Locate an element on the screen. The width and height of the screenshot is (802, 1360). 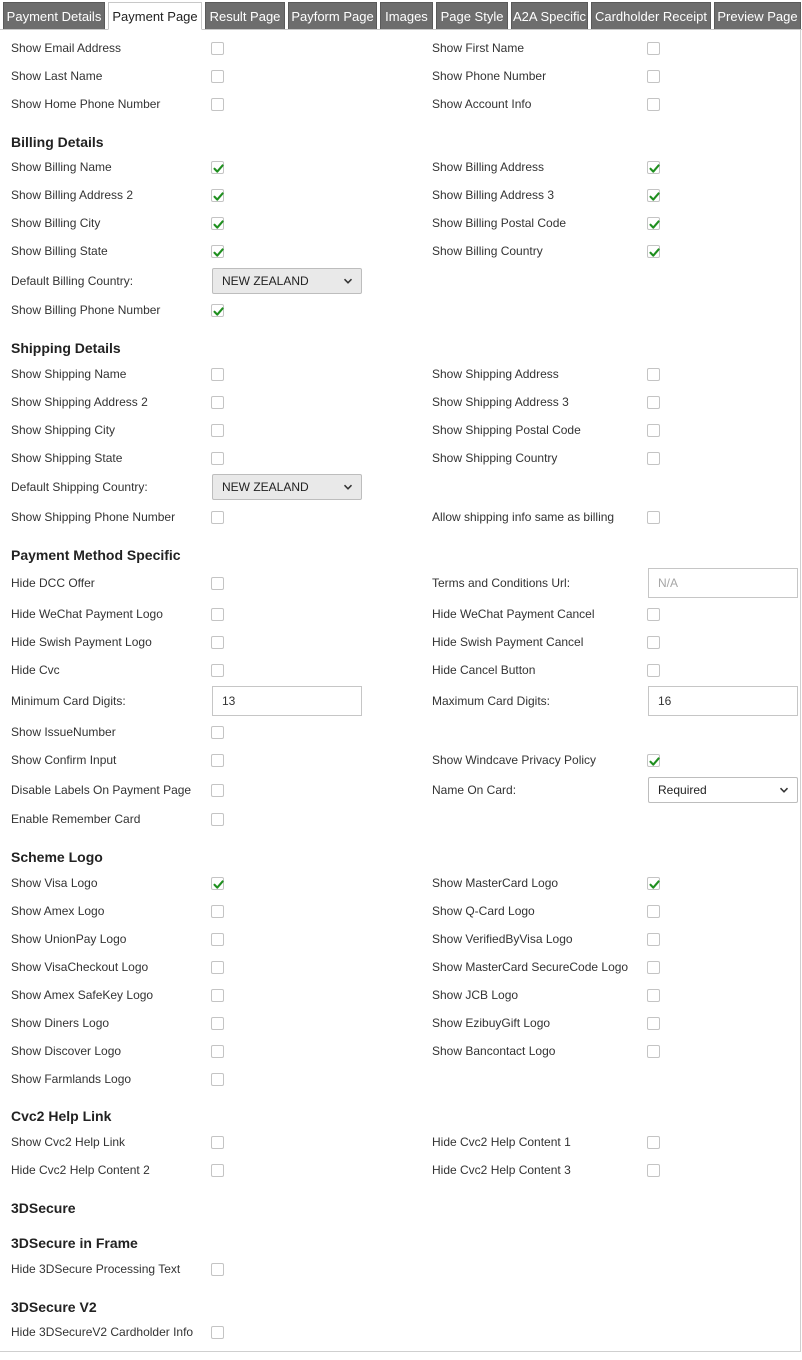
show-account-info-checkbox is located at coordinates (653, 104).